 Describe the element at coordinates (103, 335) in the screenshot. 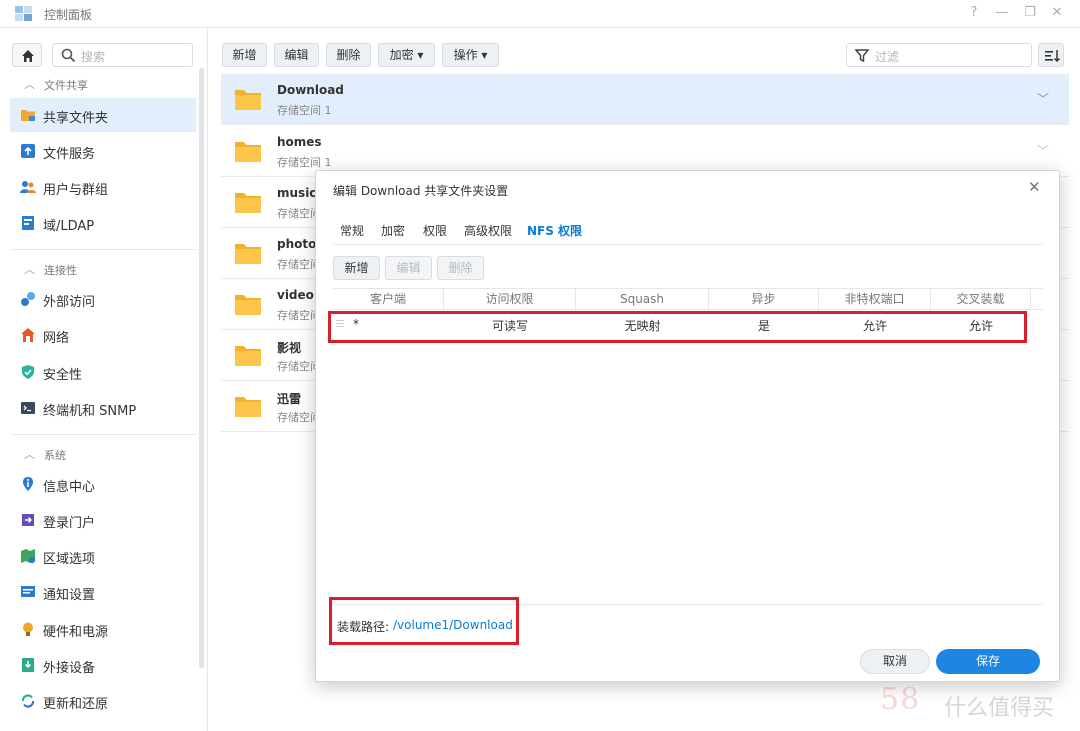

I see `sidebar-item-network: 网络` at that location.